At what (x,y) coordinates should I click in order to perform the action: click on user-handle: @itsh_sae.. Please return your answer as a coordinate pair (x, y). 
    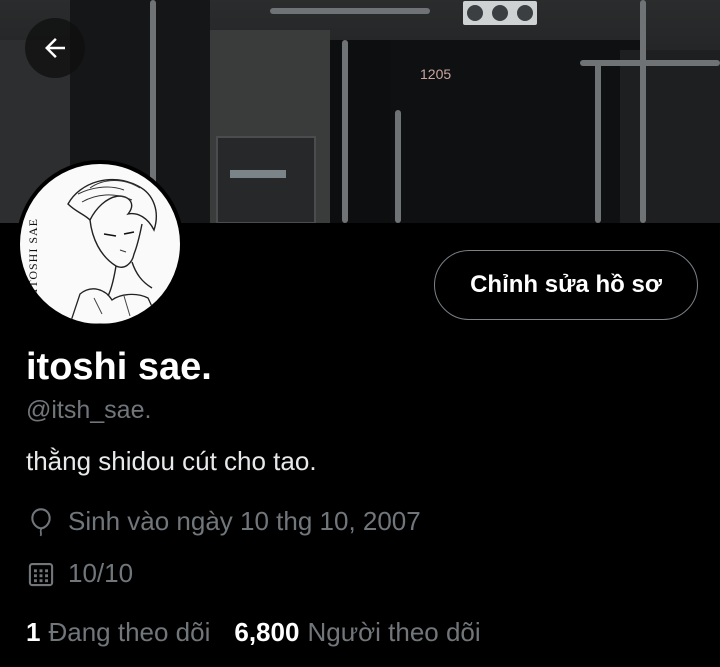
    Looking at the image, I should click on (89, 410).